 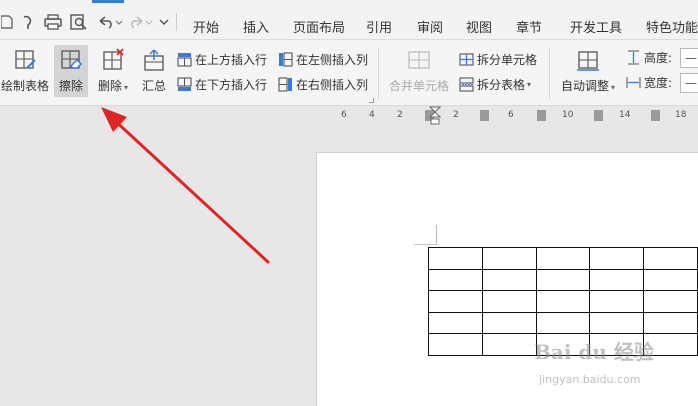 I want to click on insert-col-left-button: 在左侧插入列, so click(x=323, y=59).